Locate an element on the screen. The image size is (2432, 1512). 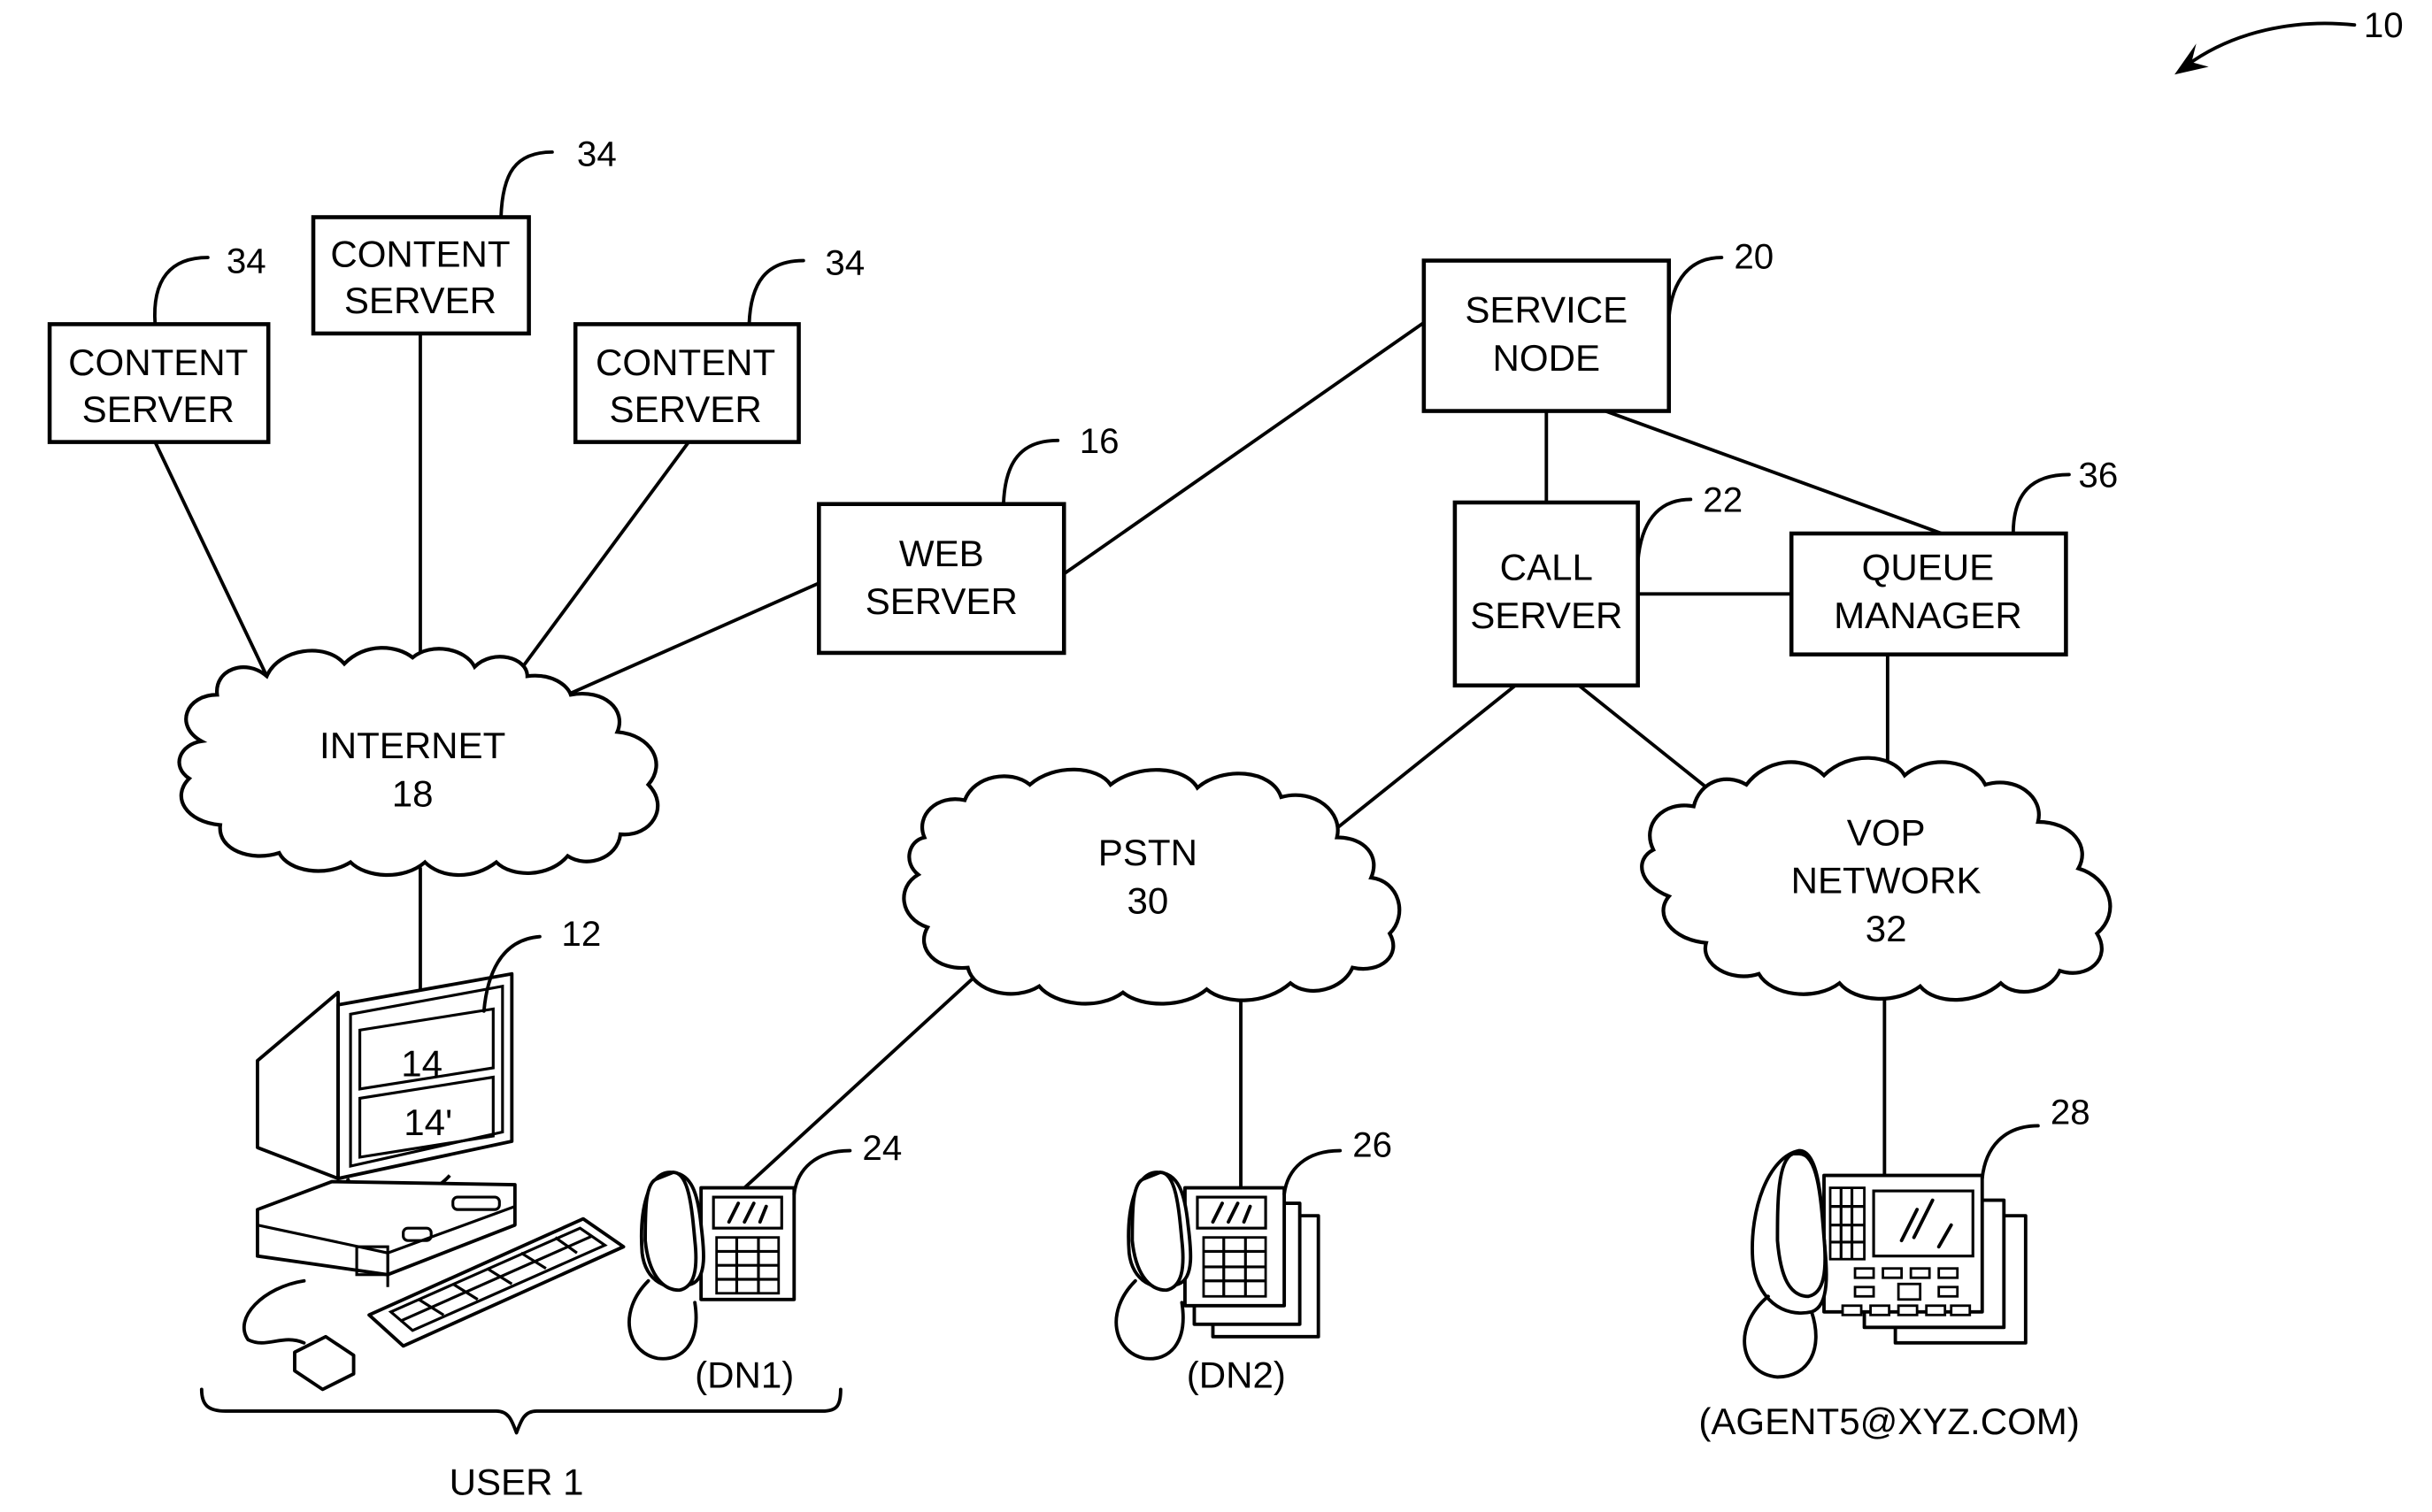
content-server-c: CONTENT SERVER 34 is located at coordinates (719, 343).